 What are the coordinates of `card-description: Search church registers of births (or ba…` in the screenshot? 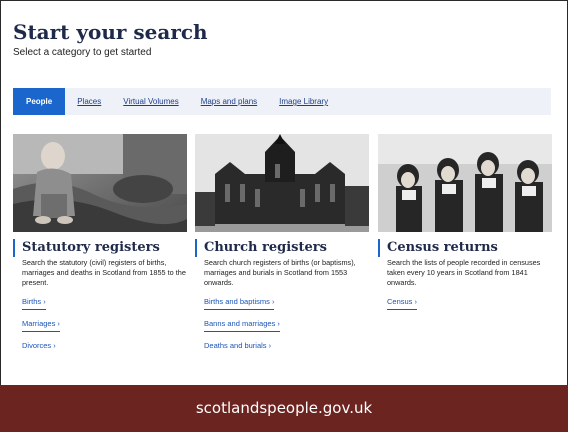 It's located at (280, 272).